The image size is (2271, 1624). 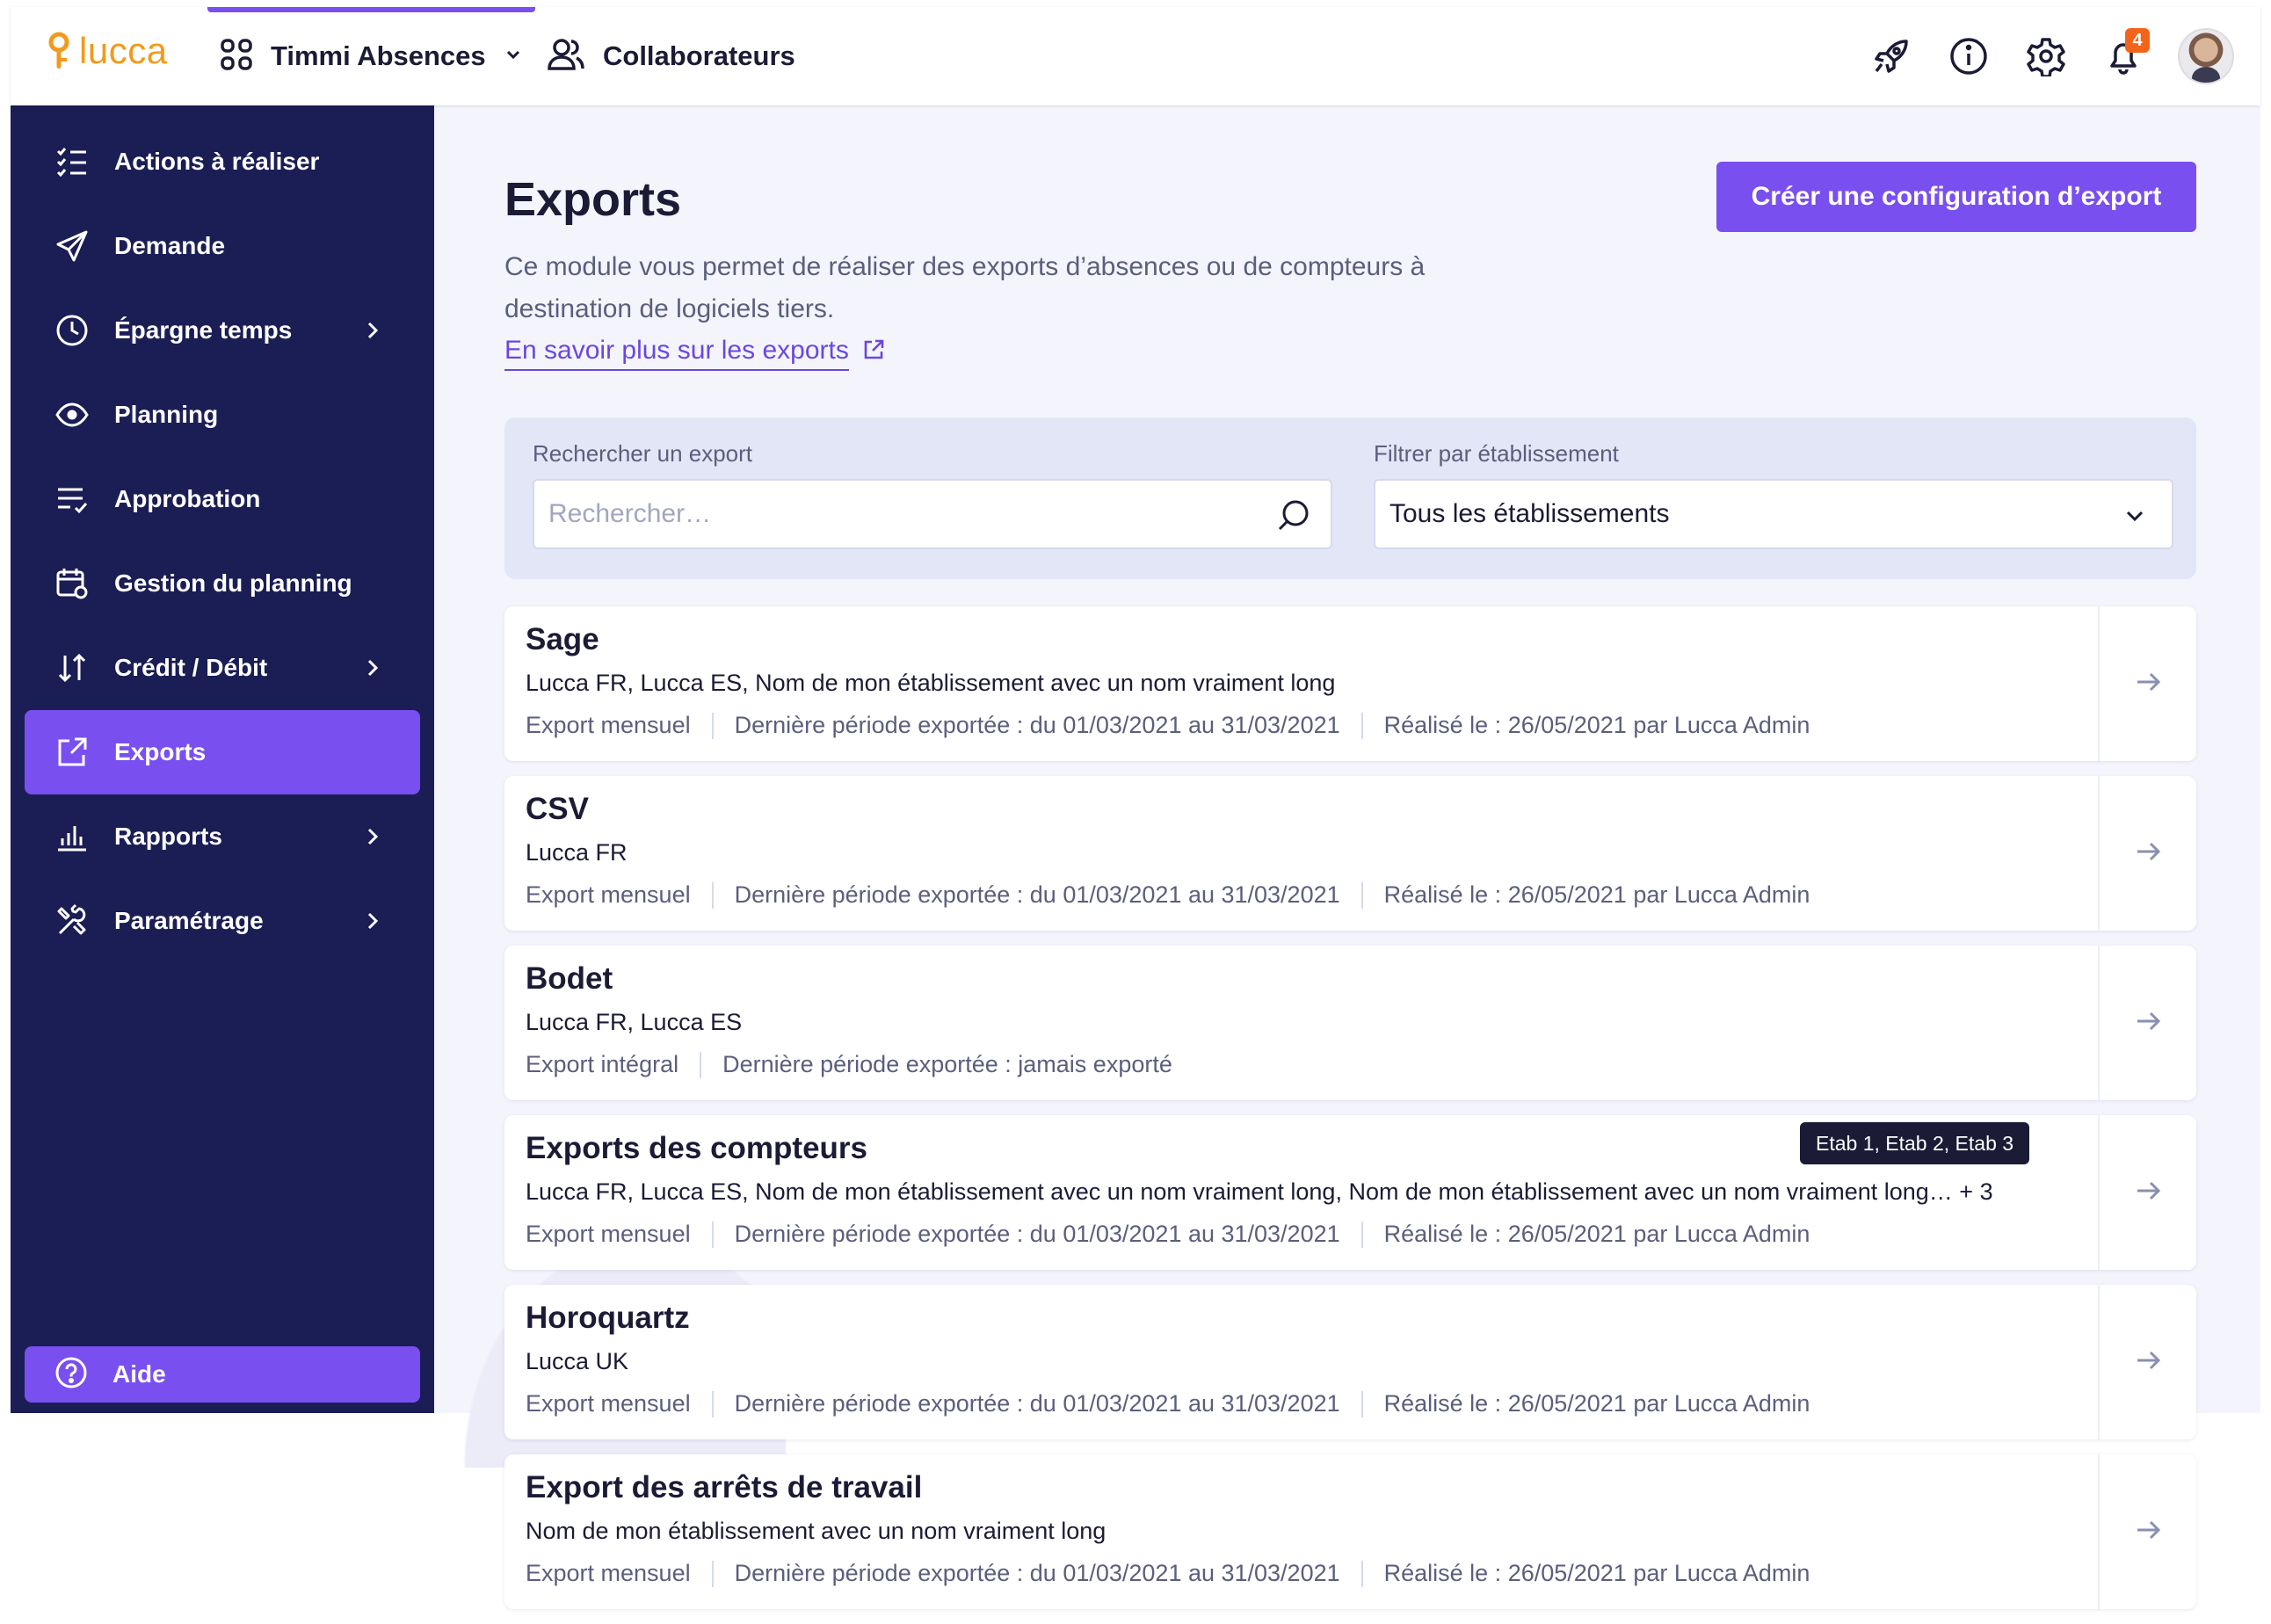 What do you see at coordinates (1293, 516) in the screenshot?
I see `search-icon` at bounding box center [1293, 516].